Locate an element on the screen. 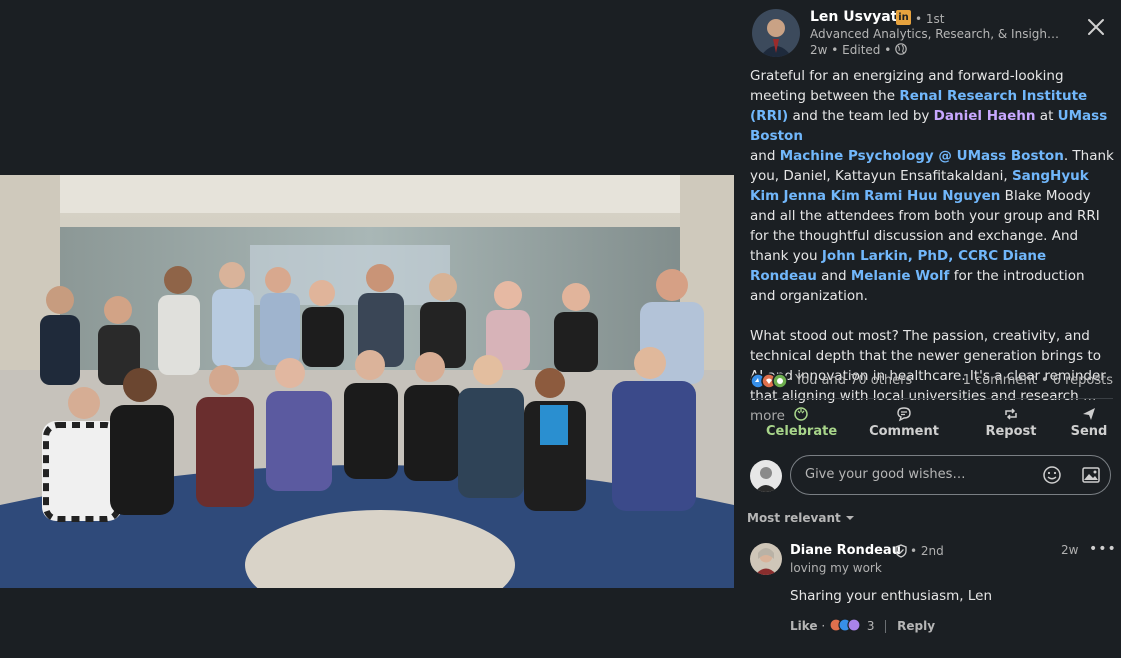  comment-icon is located at coordinates (904, 414).